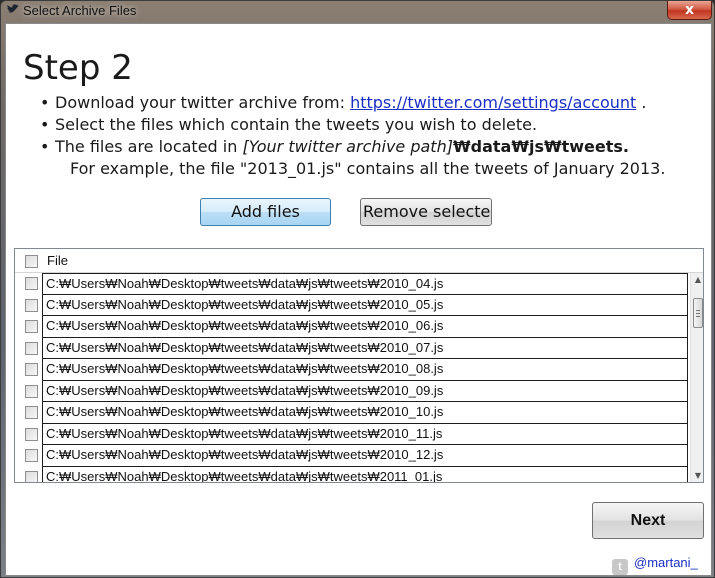  I want to click on author-credit: t @martani_, so click(655, 565).